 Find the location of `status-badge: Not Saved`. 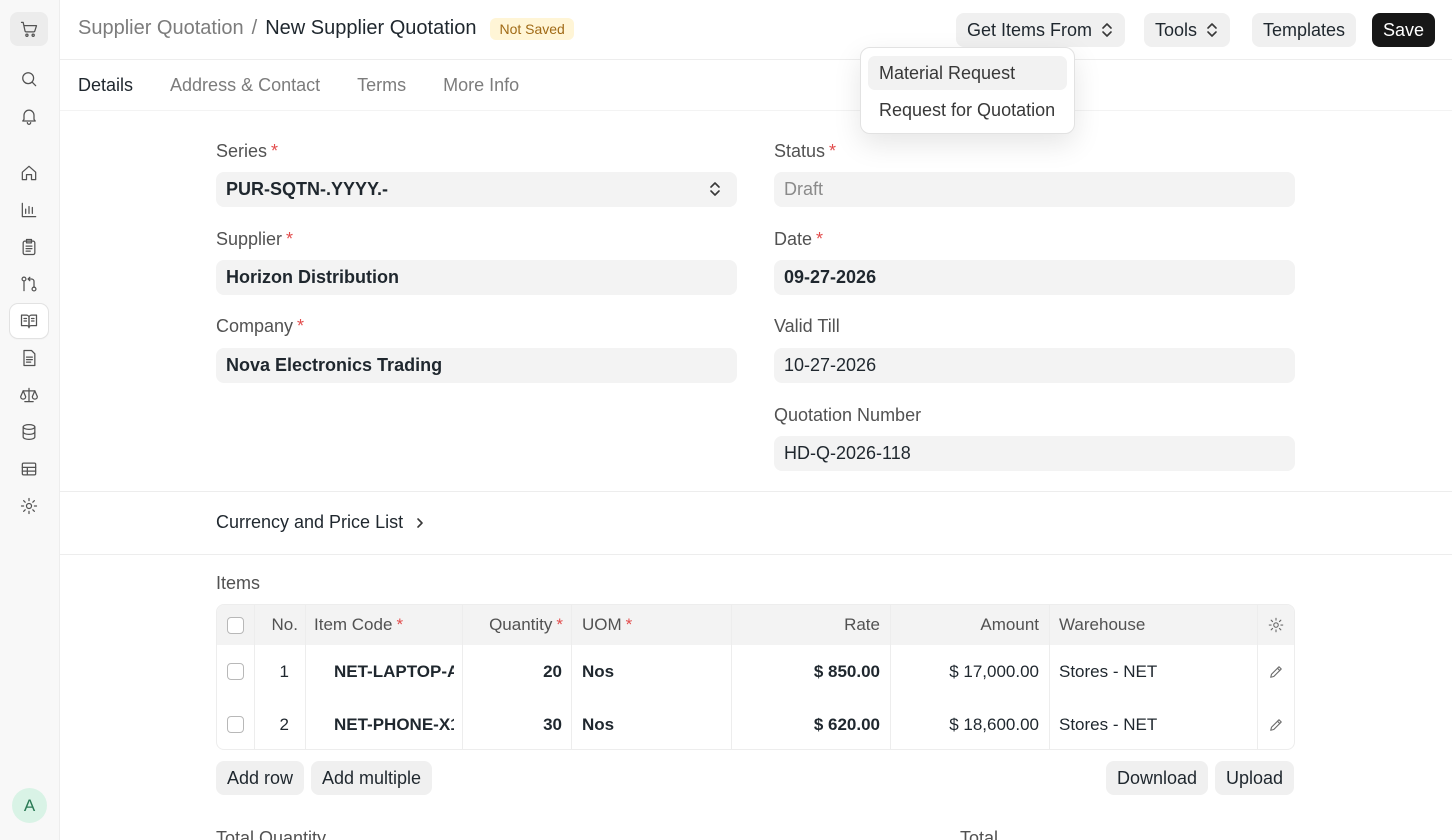

status-badge: Not Saved is located at coordinates (532, 28).